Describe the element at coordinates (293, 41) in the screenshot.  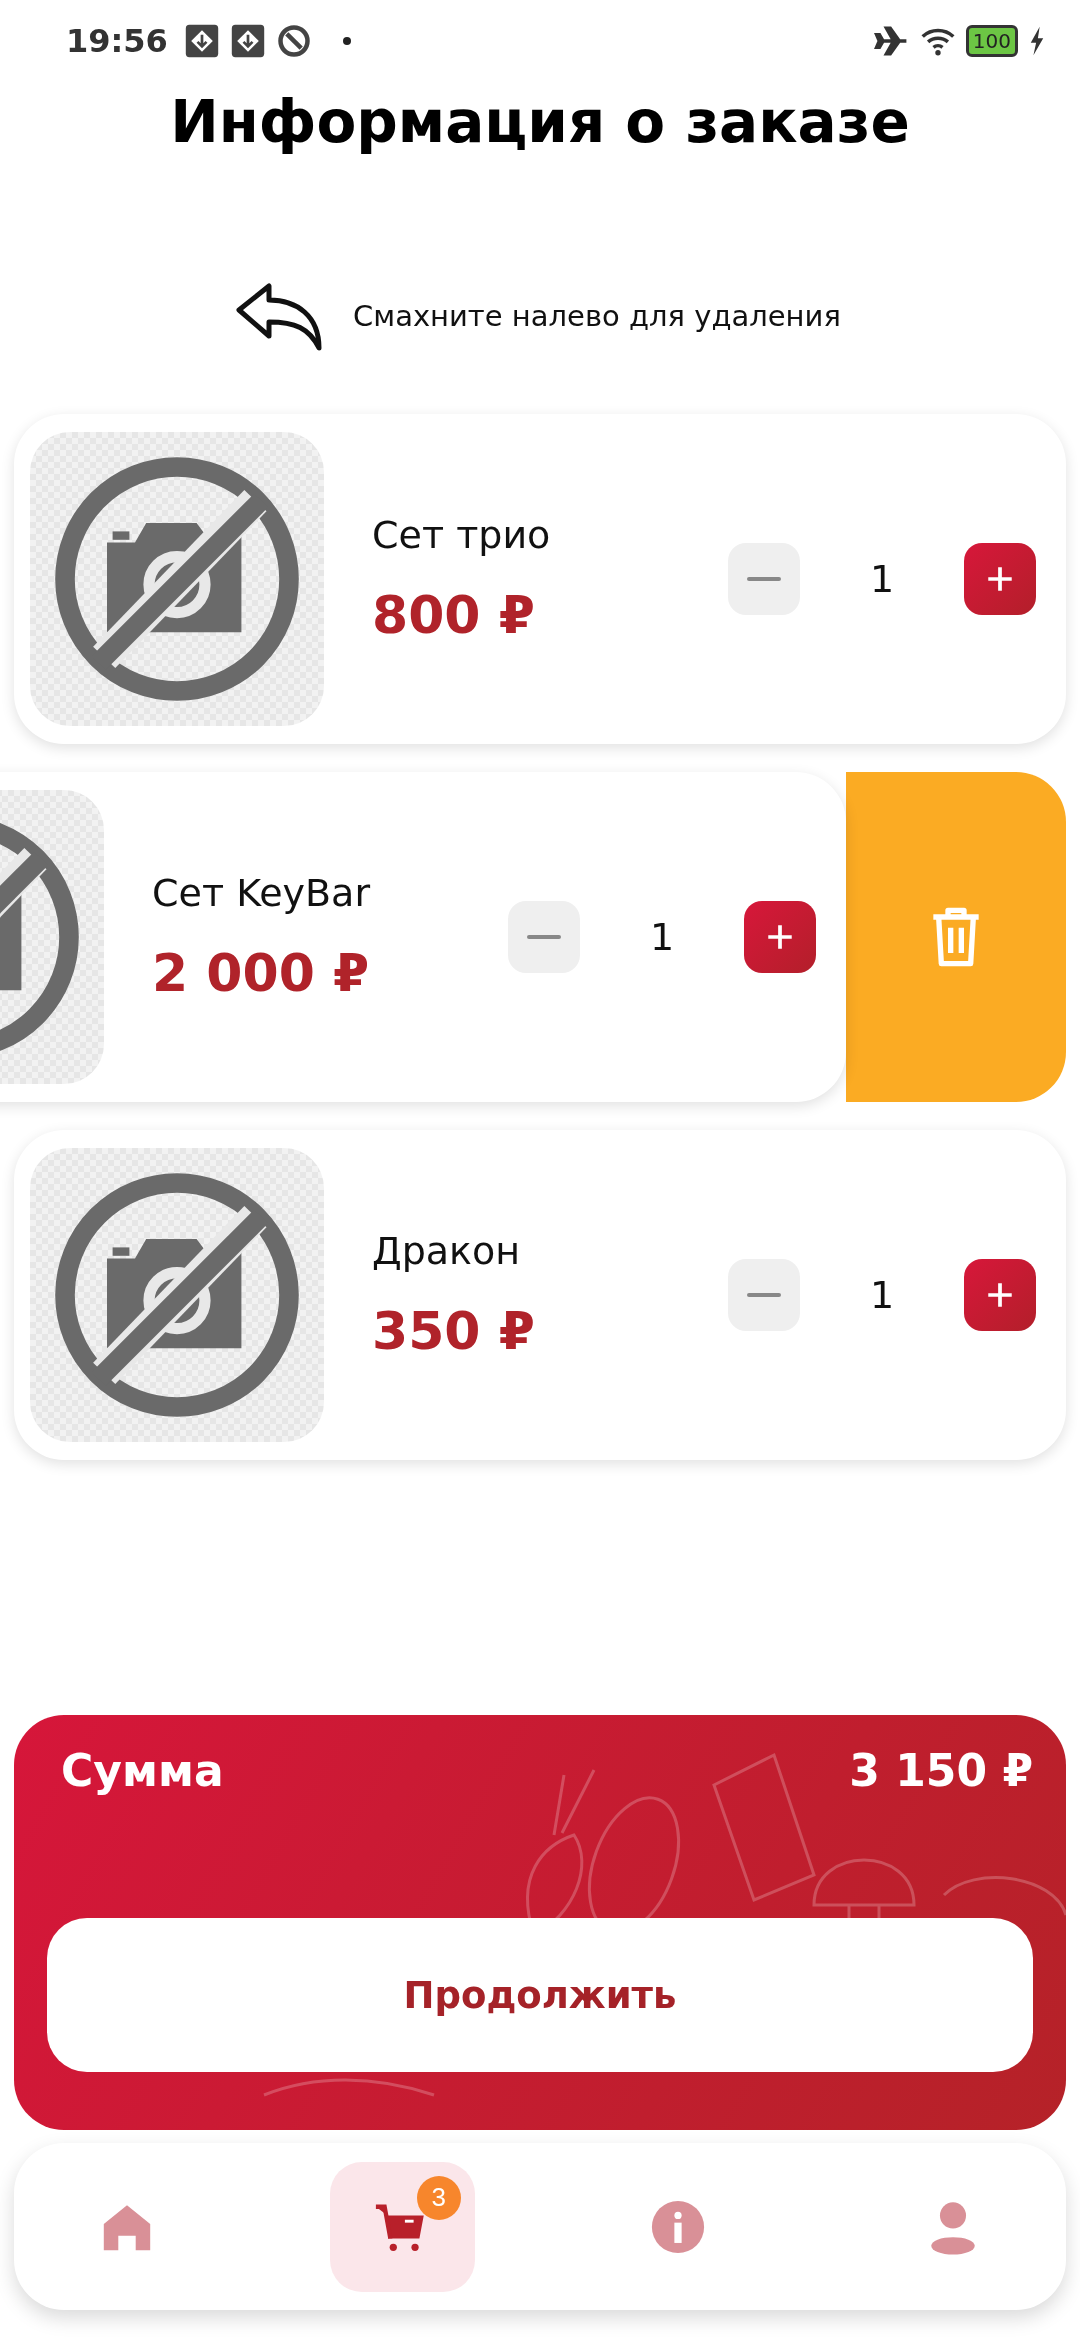
I see `blocked-icon` at that location.